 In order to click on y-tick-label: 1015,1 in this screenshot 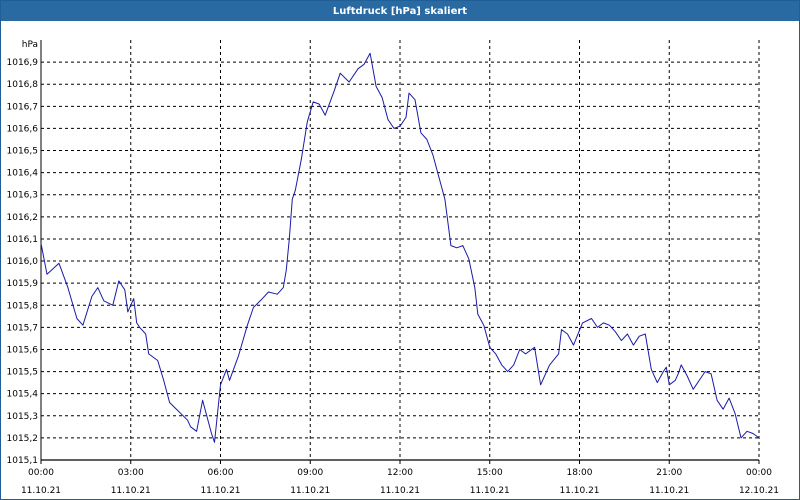, I will do `click(23, 461)`.